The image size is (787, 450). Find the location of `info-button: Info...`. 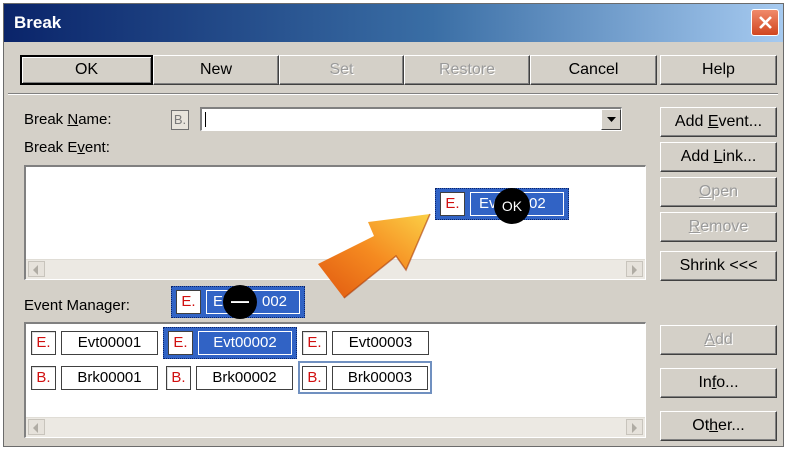

info-button: Info... is located at coordinates (718, 383).